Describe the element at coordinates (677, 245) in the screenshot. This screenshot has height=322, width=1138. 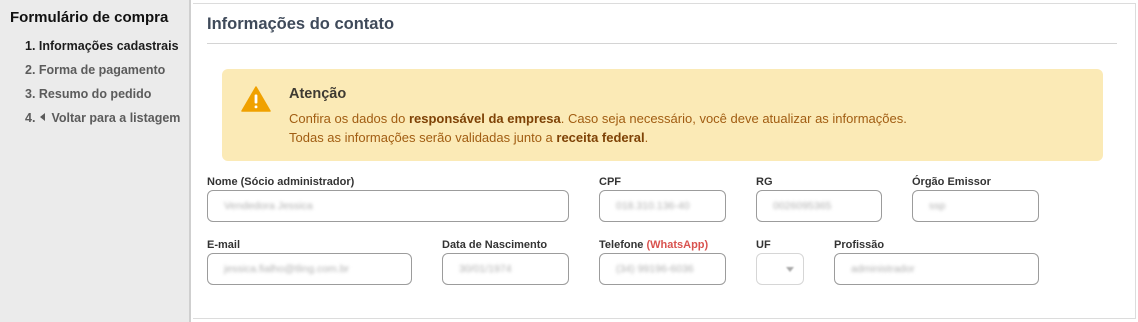
I see `whatsapp-label: (WhatsApp)` at that location.